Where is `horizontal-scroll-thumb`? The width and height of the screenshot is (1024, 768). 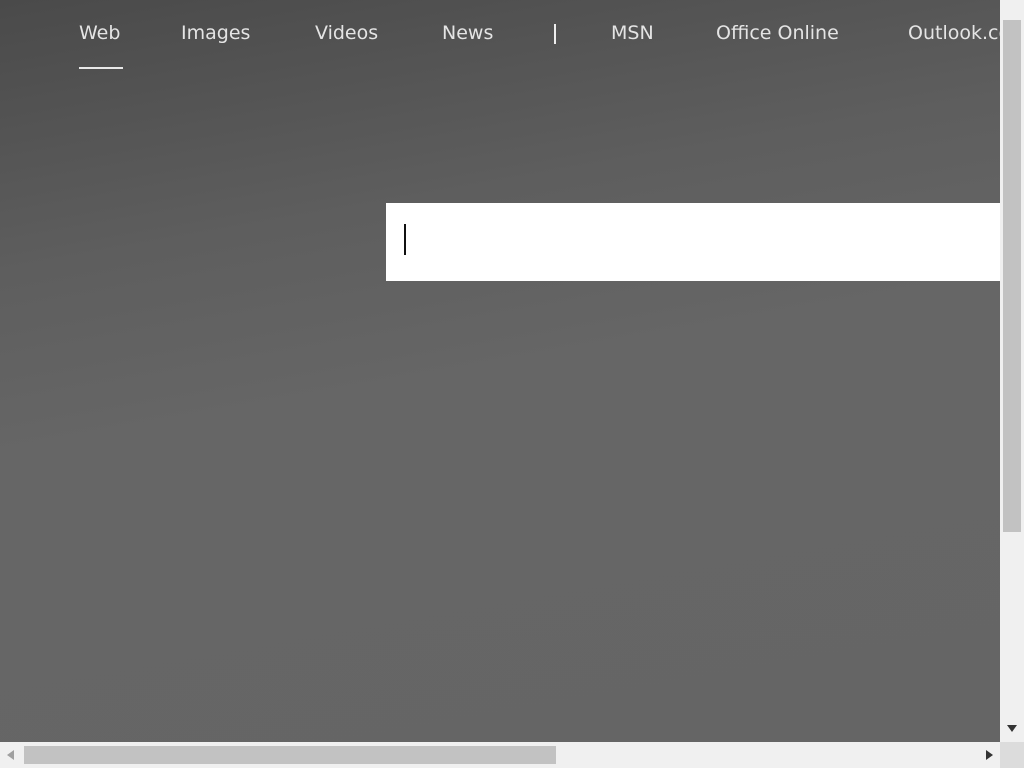 horizontal-scroll-thumb is located at coordinates (290, 755).